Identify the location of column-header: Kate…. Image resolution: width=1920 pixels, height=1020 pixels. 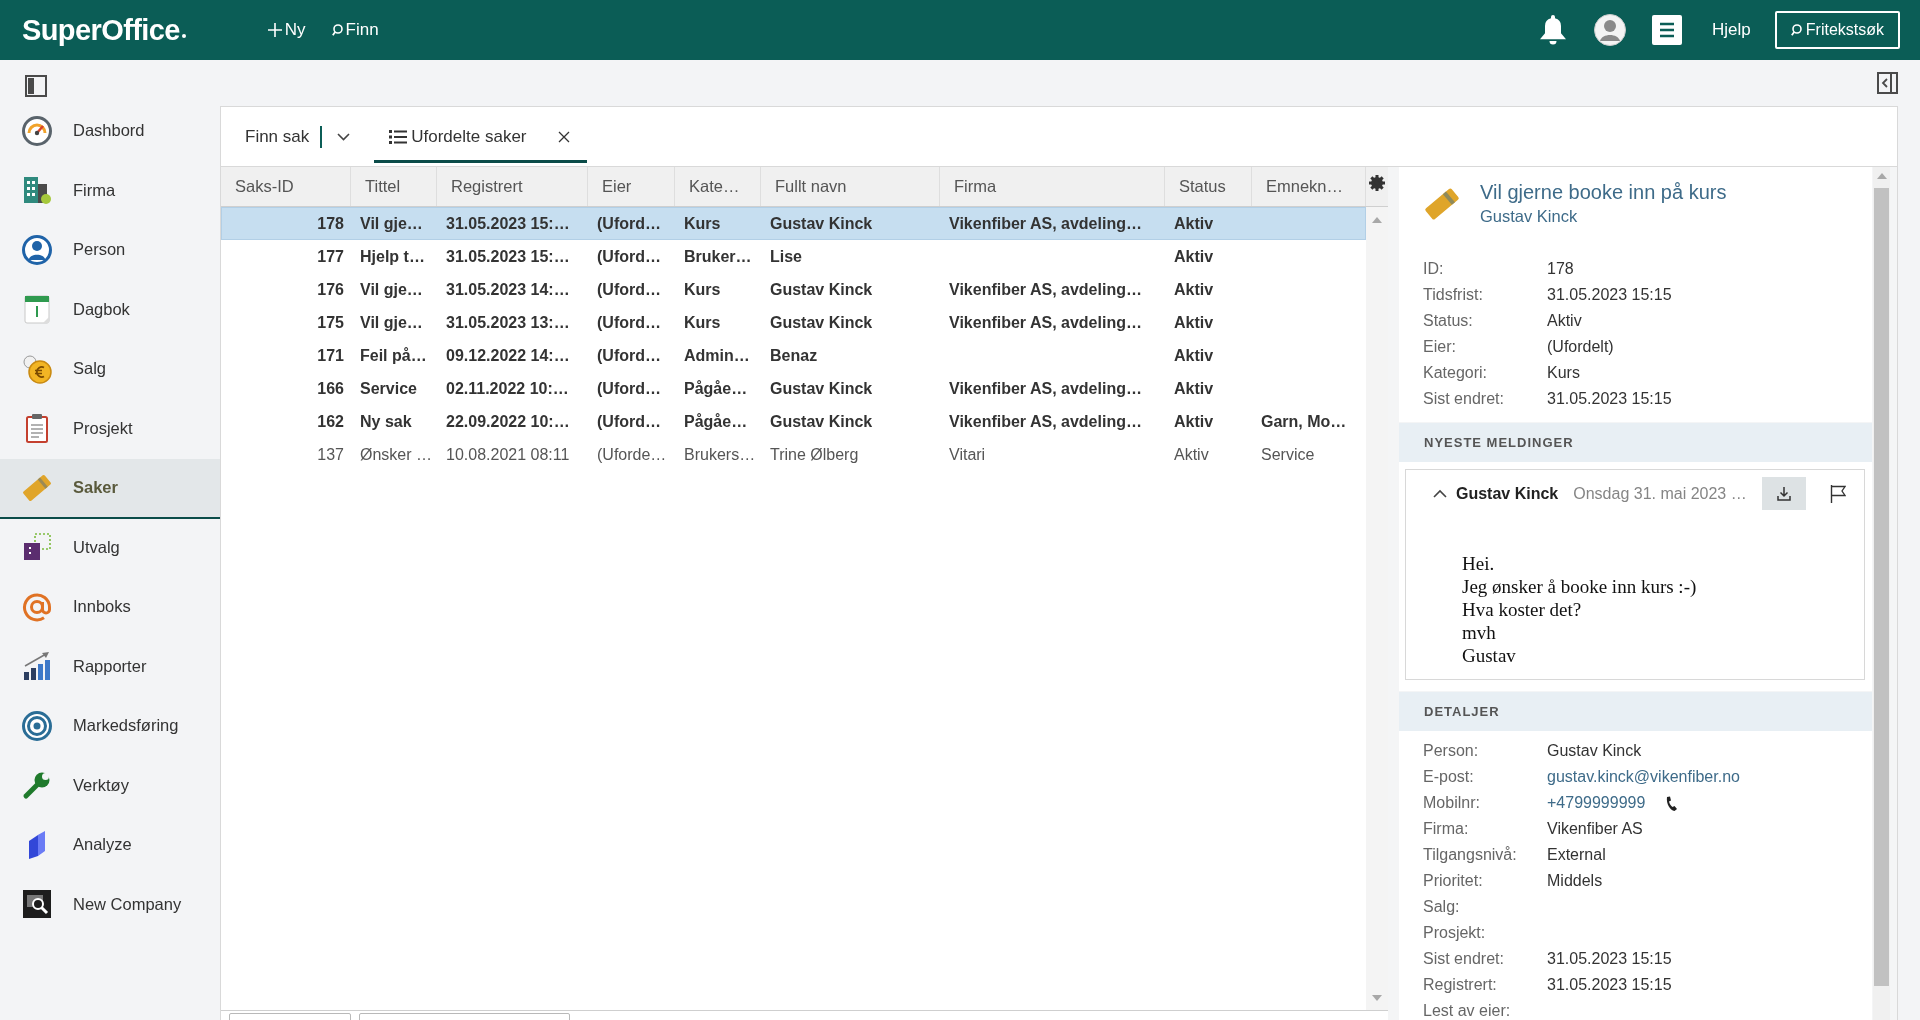
(718, 186).